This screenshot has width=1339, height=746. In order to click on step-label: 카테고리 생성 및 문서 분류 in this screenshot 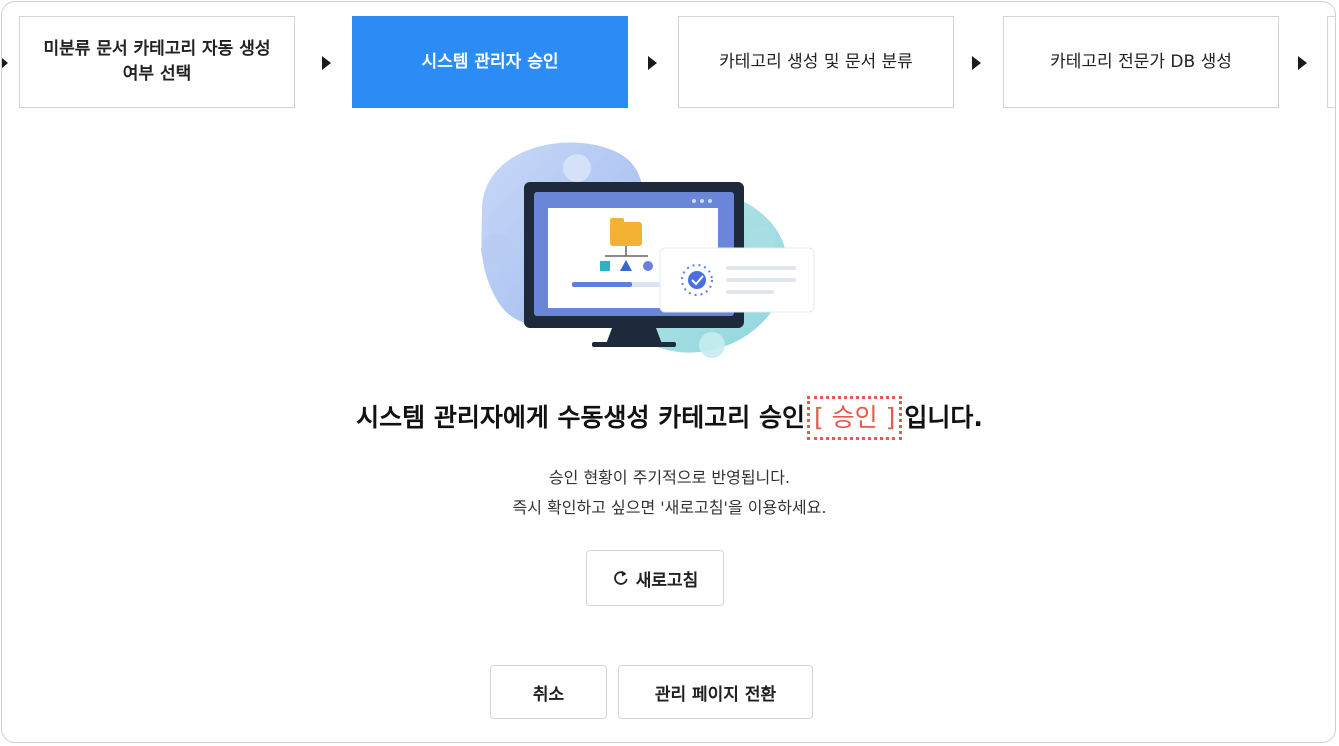, I will do `click(816, 61)`.